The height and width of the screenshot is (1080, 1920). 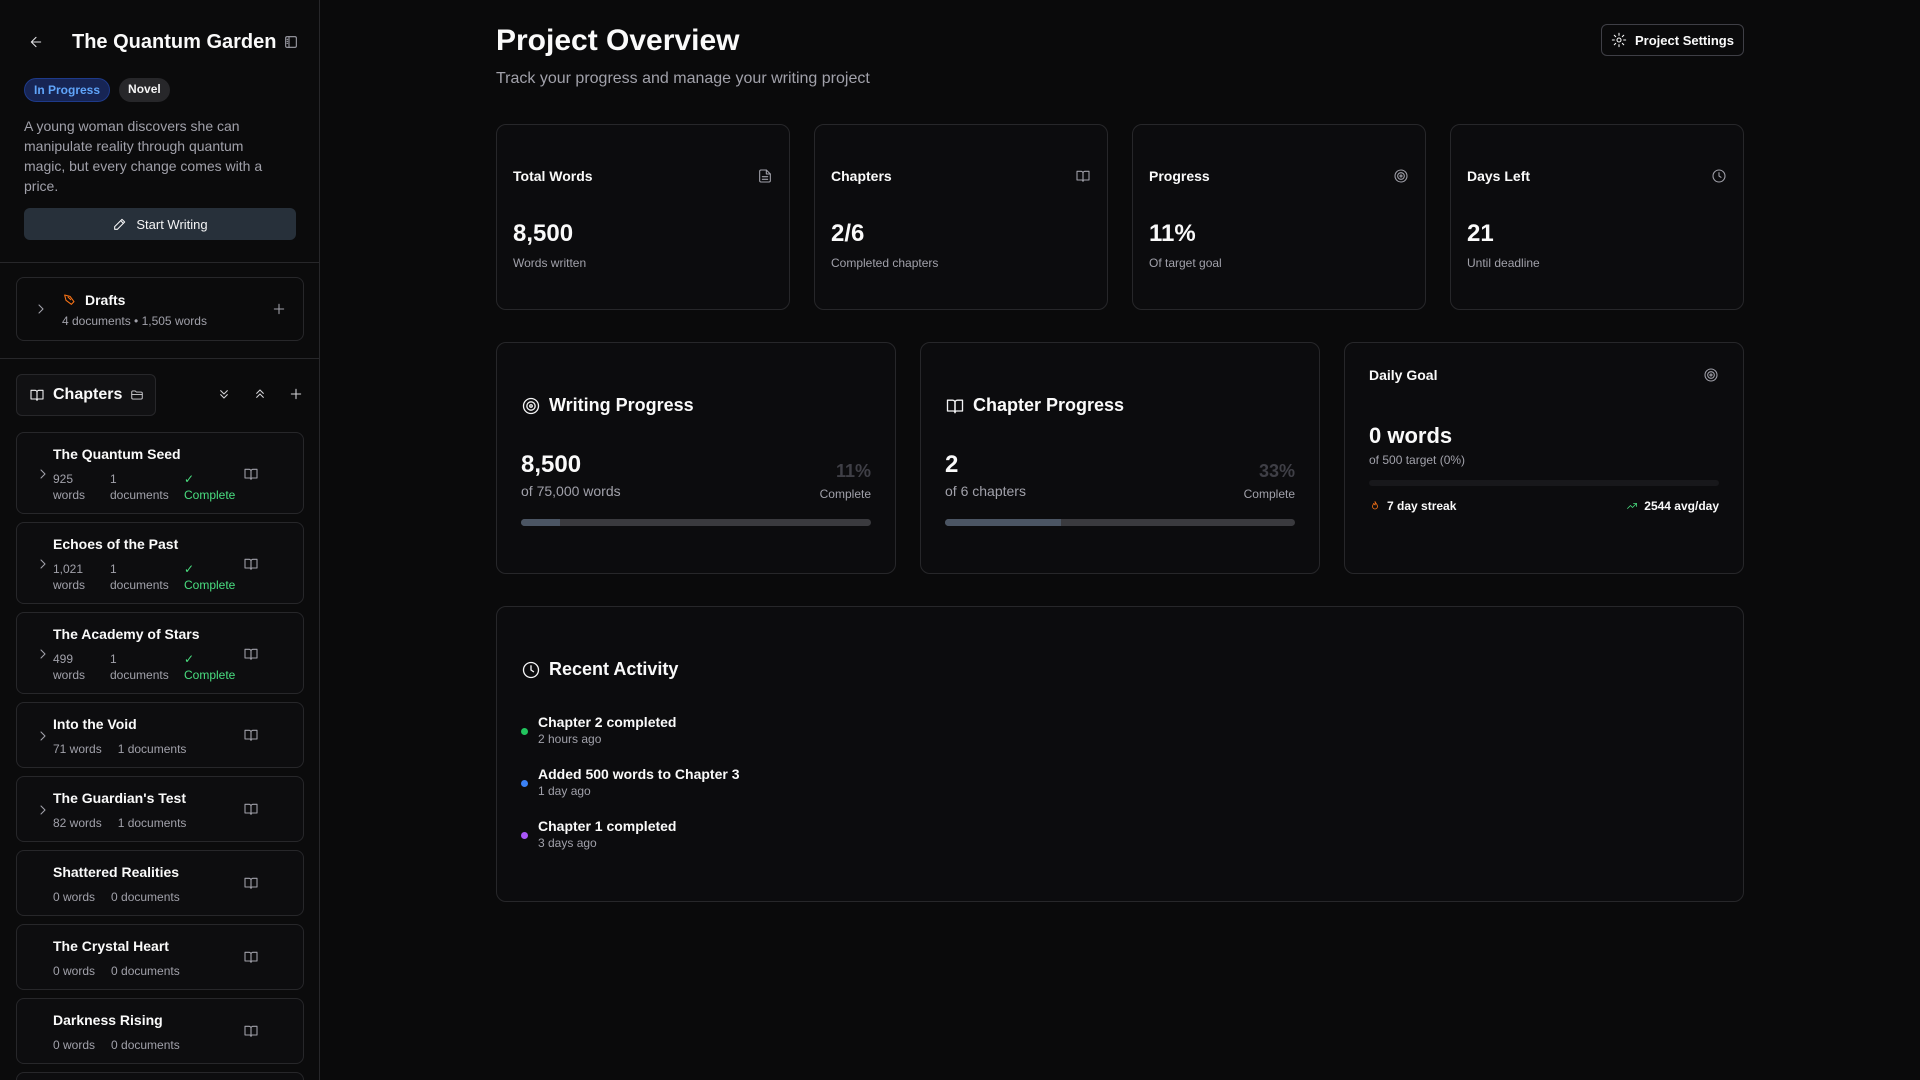 What do you see at coordinates (69, 675) in the screenshot?
I see `words-unit: words` at bounding box center [69, 675].